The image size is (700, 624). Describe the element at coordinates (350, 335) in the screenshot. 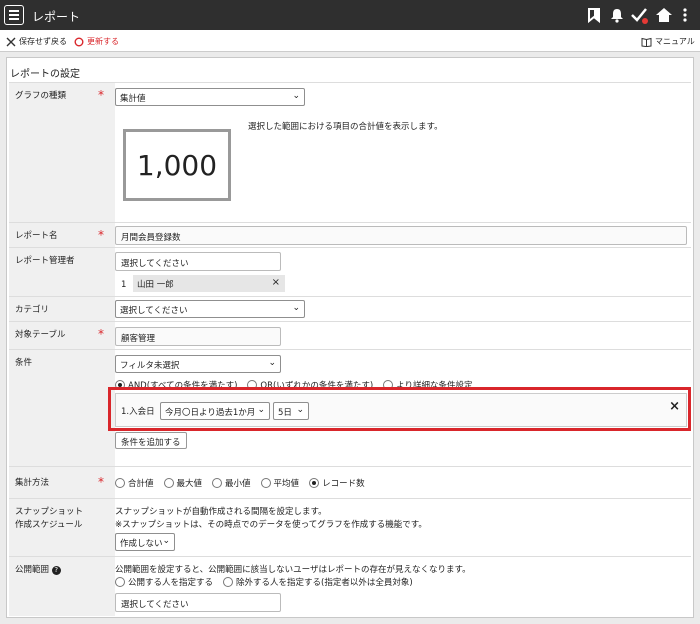

I see `target-table-row: 対象テーブル * 顧客管理` at that location.